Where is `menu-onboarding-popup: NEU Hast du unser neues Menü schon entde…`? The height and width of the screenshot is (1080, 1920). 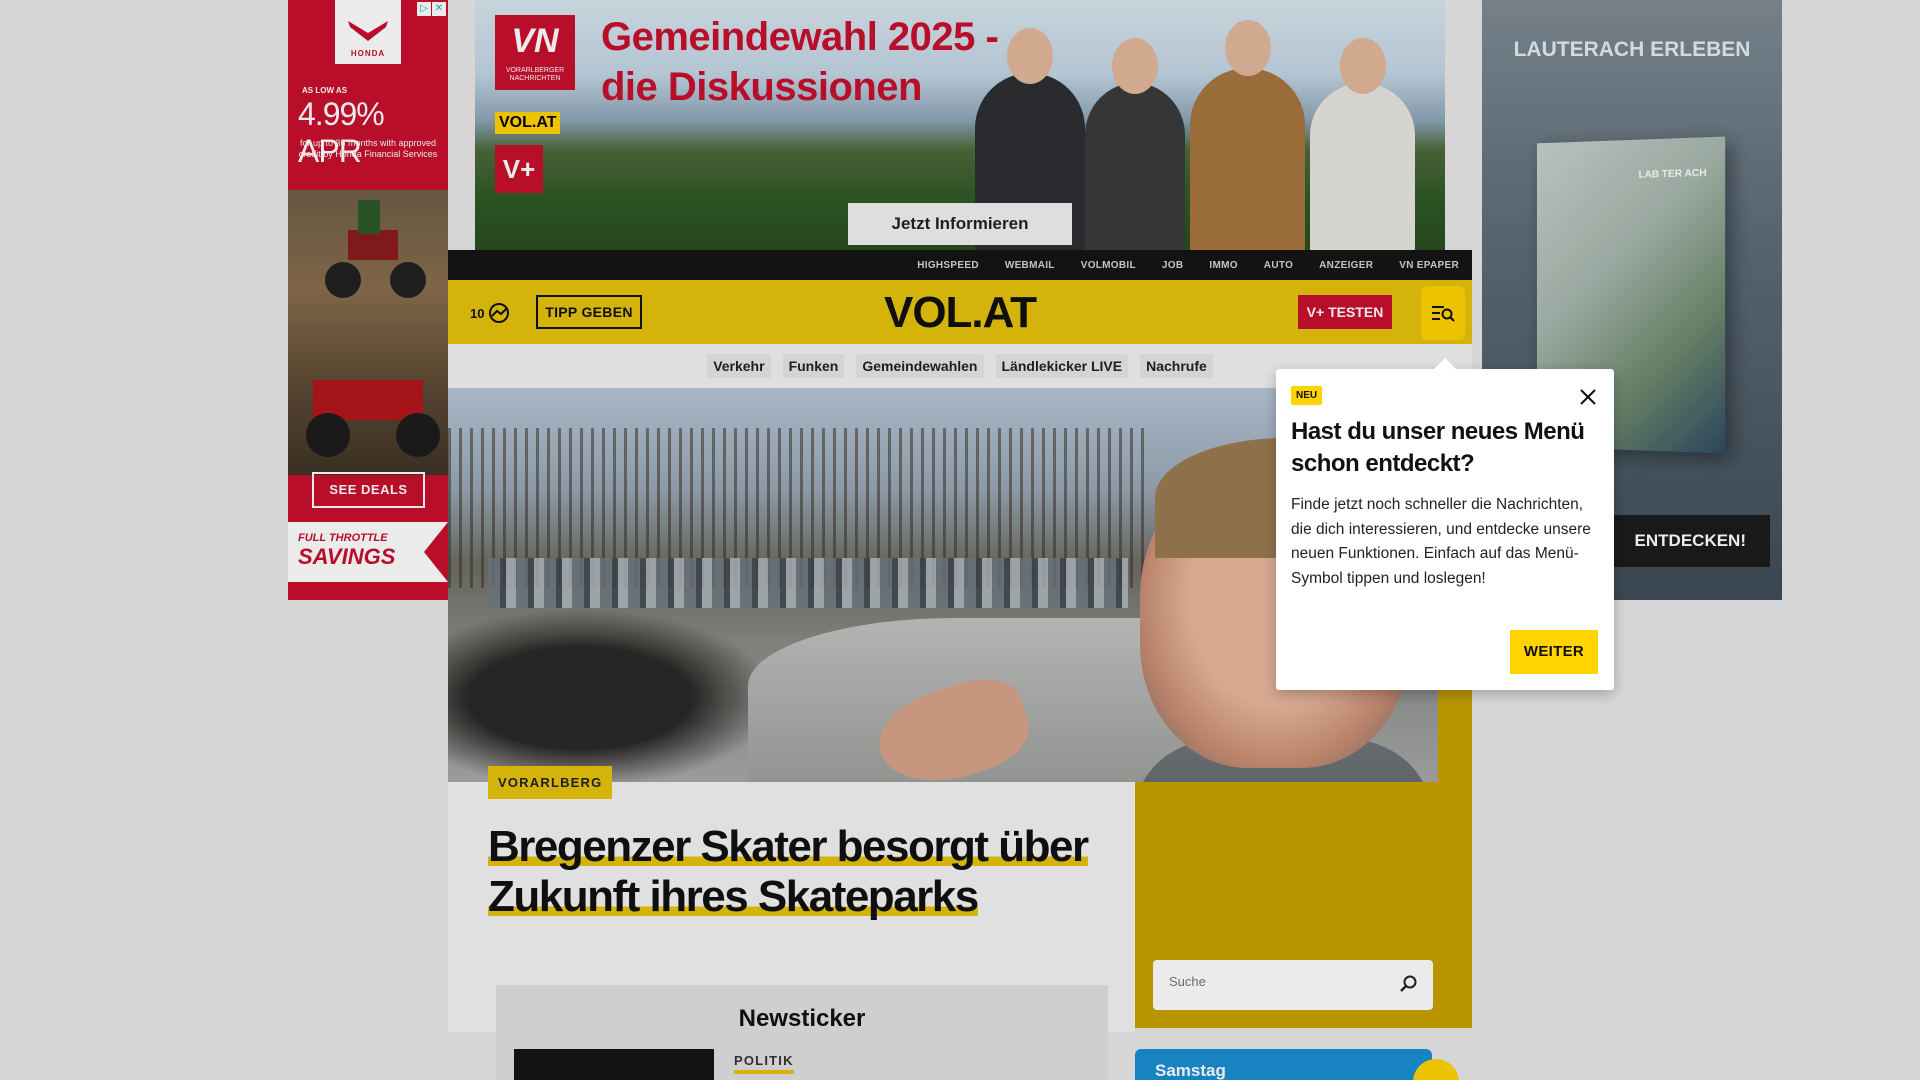 menu-onboarding-popup: NEU Hast du unser neues Menü schon entde… is located at coordinates (1445, 524).